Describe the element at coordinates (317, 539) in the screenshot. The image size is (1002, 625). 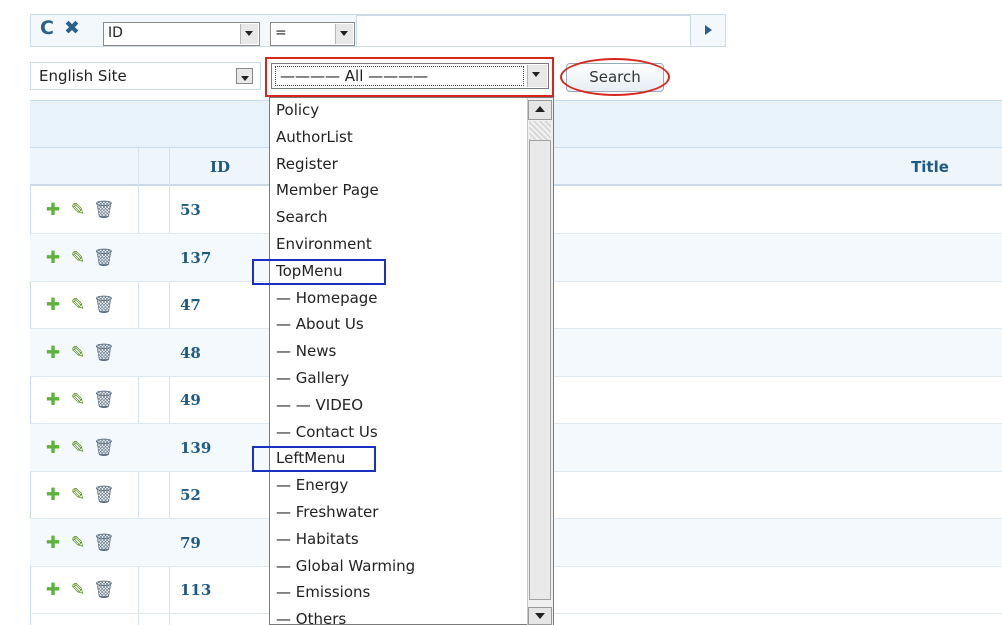
I see `dropdown-option: — Habitats` at that location.